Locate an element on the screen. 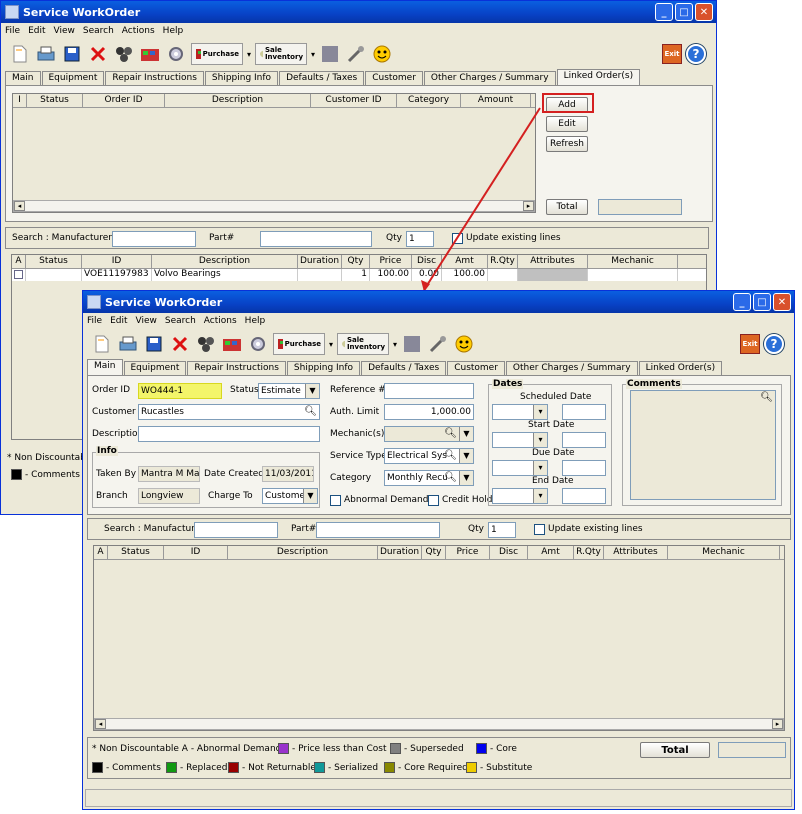 The image size is (802, 814). service-type-select: Electrical System🔍︎▼ is located at coordinates (429, 456).